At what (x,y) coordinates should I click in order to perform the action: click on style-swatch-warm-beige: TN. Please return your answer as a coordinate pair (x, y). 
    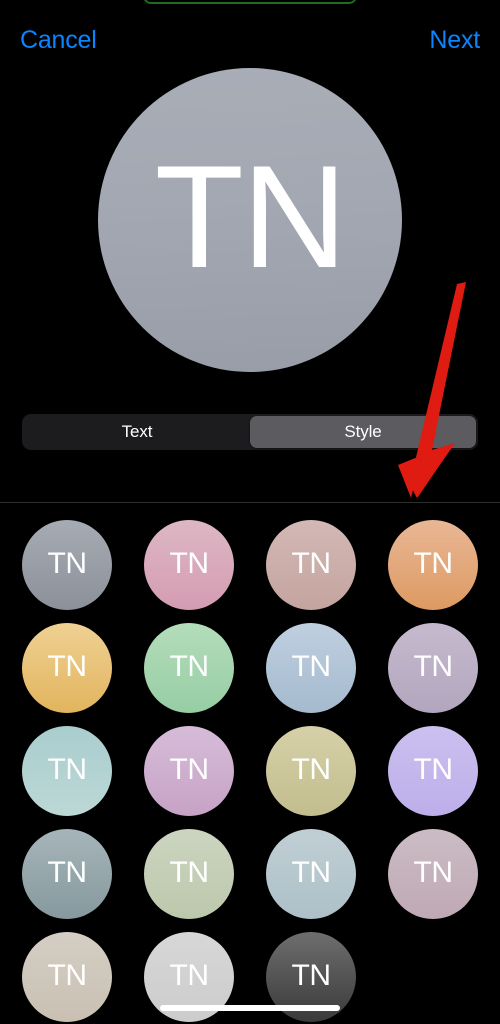
    Looking at the image, I should click on (67, 977).